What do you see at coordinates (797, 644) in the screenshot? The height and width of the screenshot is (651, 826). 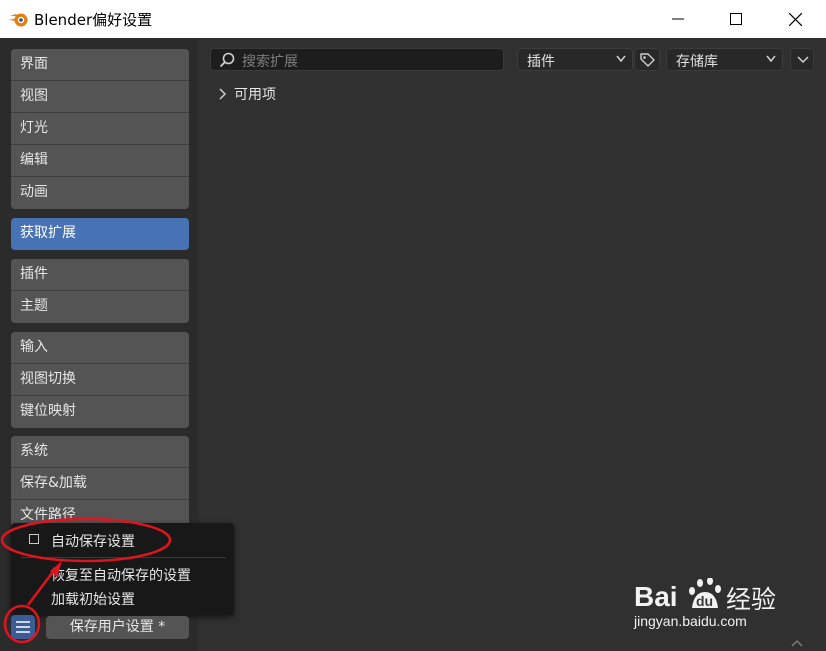 I see `scroll-grip-icon` at bounding box center [797, 644].